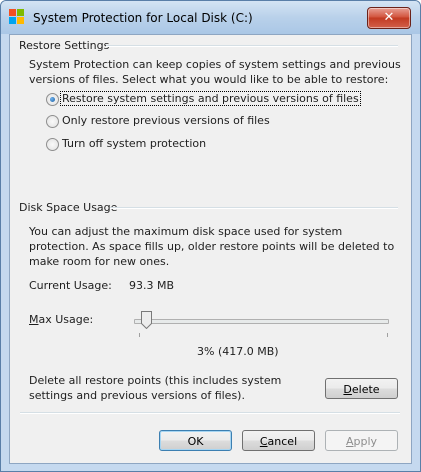 The height and width of the screenshot is (472, 421). I want to click on close-button: ✕, so click(389, 18).